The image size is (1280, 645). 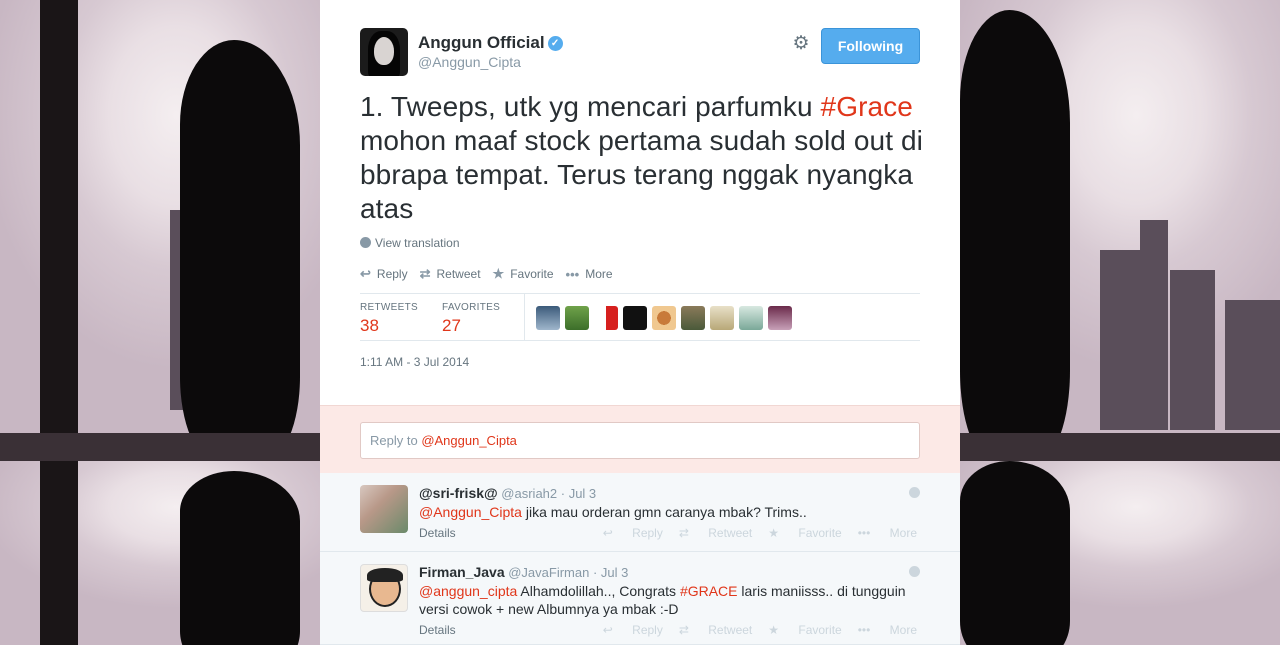 What do you see at coordinates (590, 106) in the screenshot?
I see `tweet-text-part: 1. Tweeps, utk yg mencari parfumku` at bounding box center [590, 106].